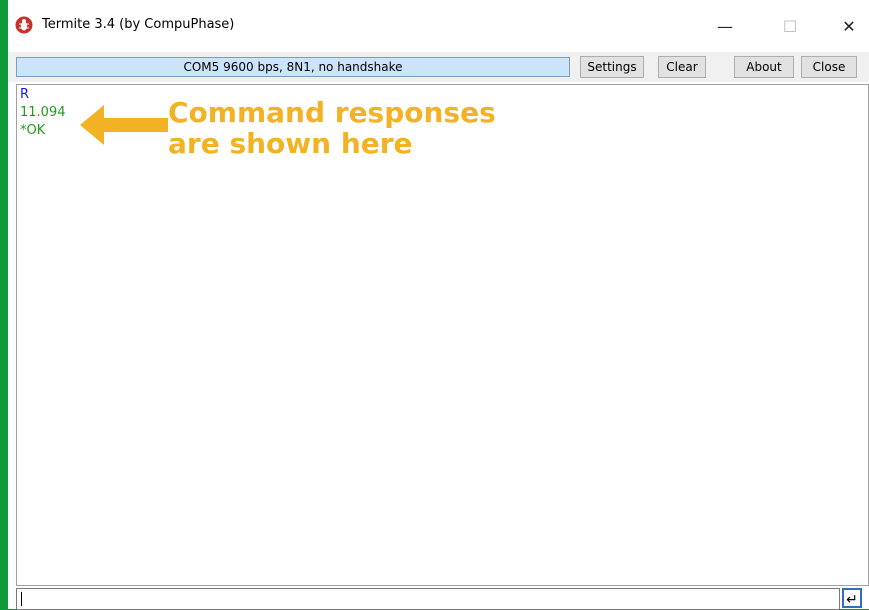  Describe the element at coordinates (428, 599) in the screenshot. I see `command-input` at that location.